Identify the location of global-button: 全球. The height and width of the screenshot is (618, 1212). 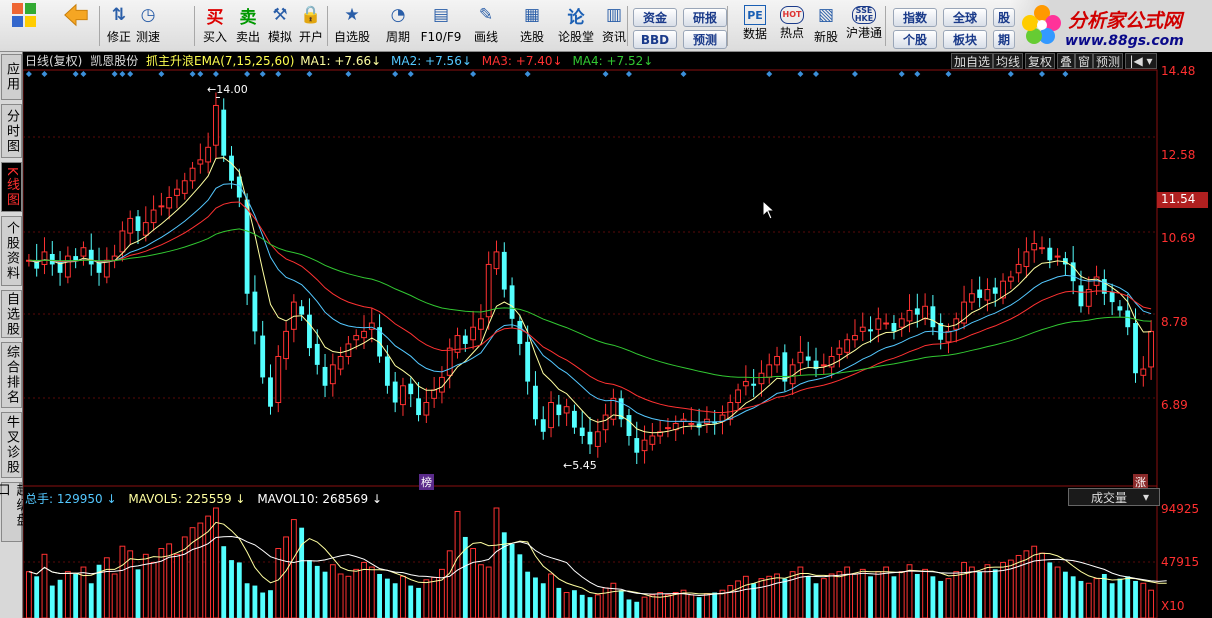
(965, 17).